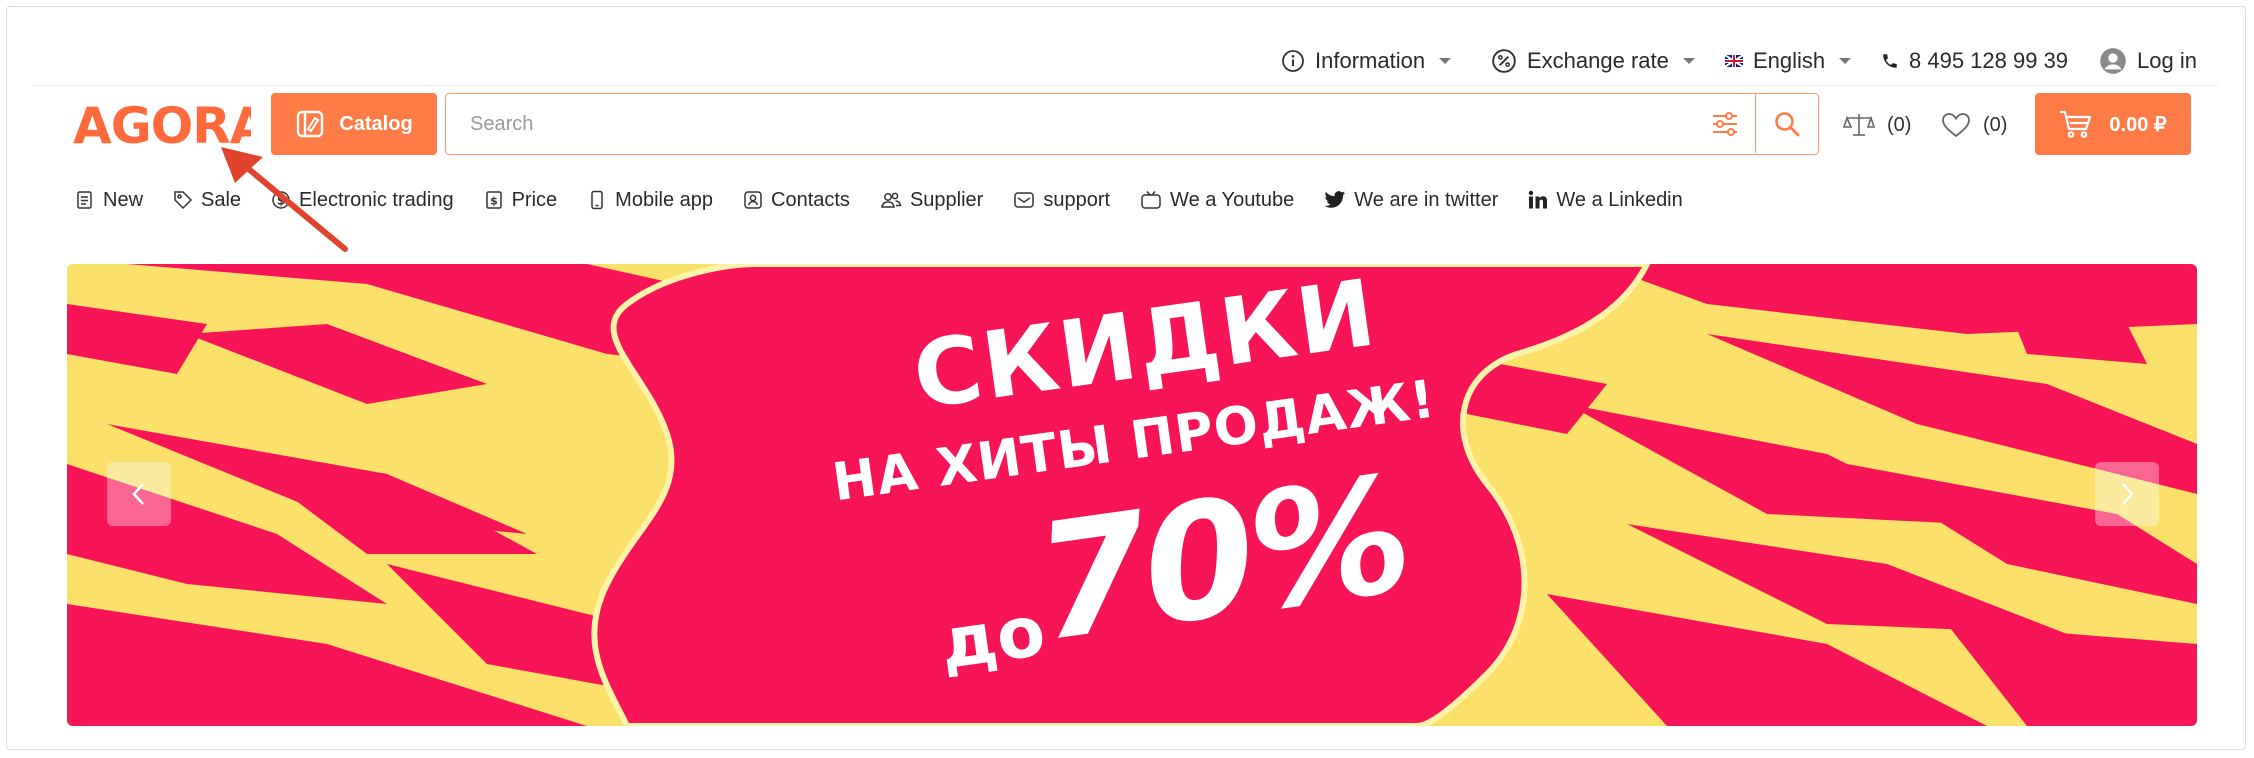 This screenshot has width=2254, height=758. What do you see at coordinates (1995, 124) in the screenshot?
I see `wishlist-count: (0)` at bounding box center [1995, 124].